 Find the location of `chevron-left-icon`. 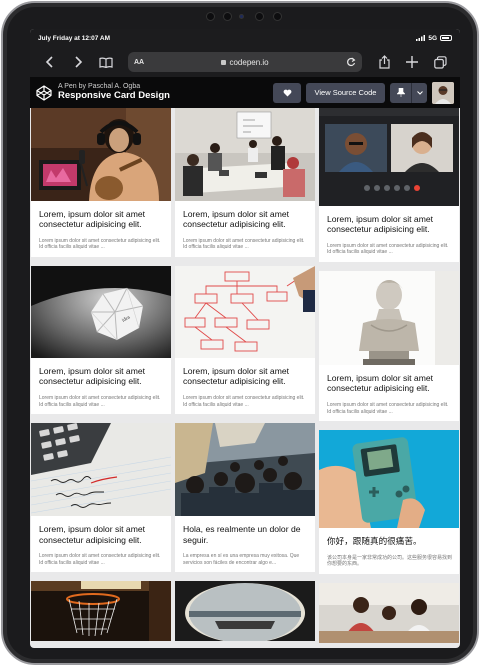

chevron-left-icon is located at coordinates (49, 62).